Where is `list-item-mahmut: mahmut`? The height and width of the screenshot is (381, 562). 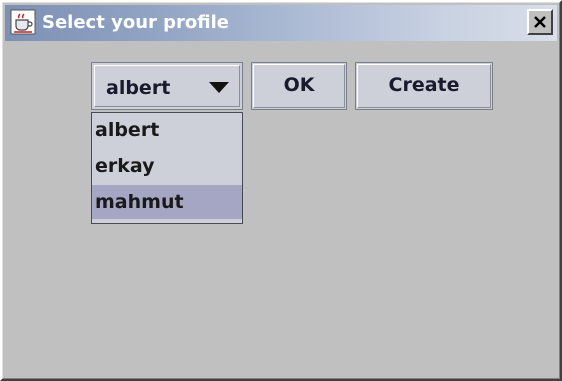 list-item-mahmut: mahmut is located at coordinates (167, 202).